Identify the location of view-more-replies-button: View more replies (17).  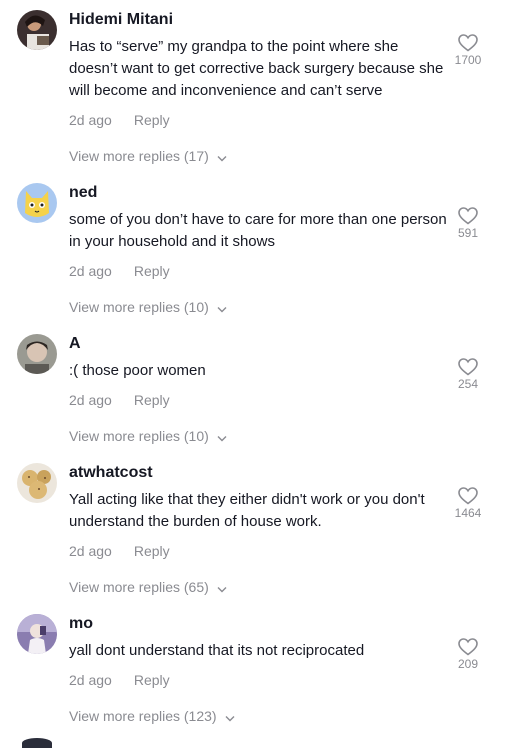
(148, 156).